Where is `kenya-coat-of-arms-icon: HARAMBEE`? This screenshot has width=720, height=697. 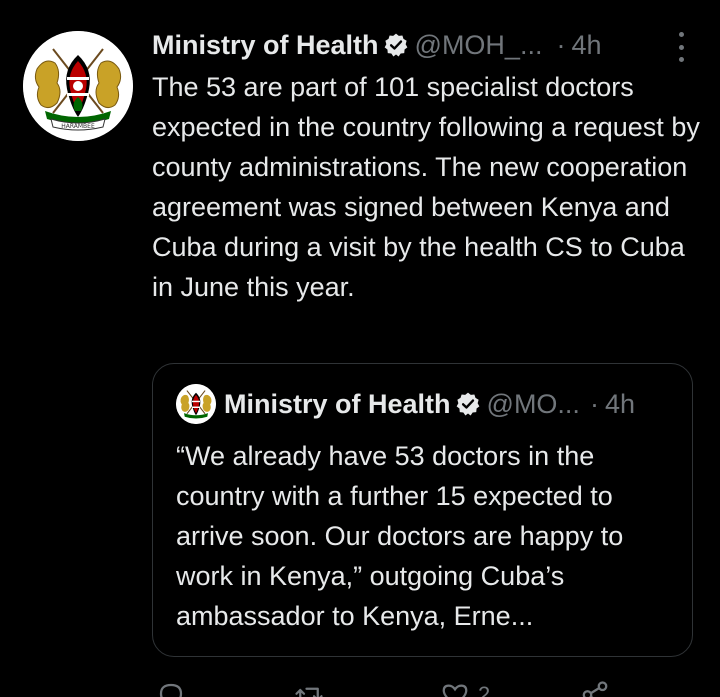
kenya-coat-of-arms-icon: HARAMBEE is located at coordinates (78, 86).